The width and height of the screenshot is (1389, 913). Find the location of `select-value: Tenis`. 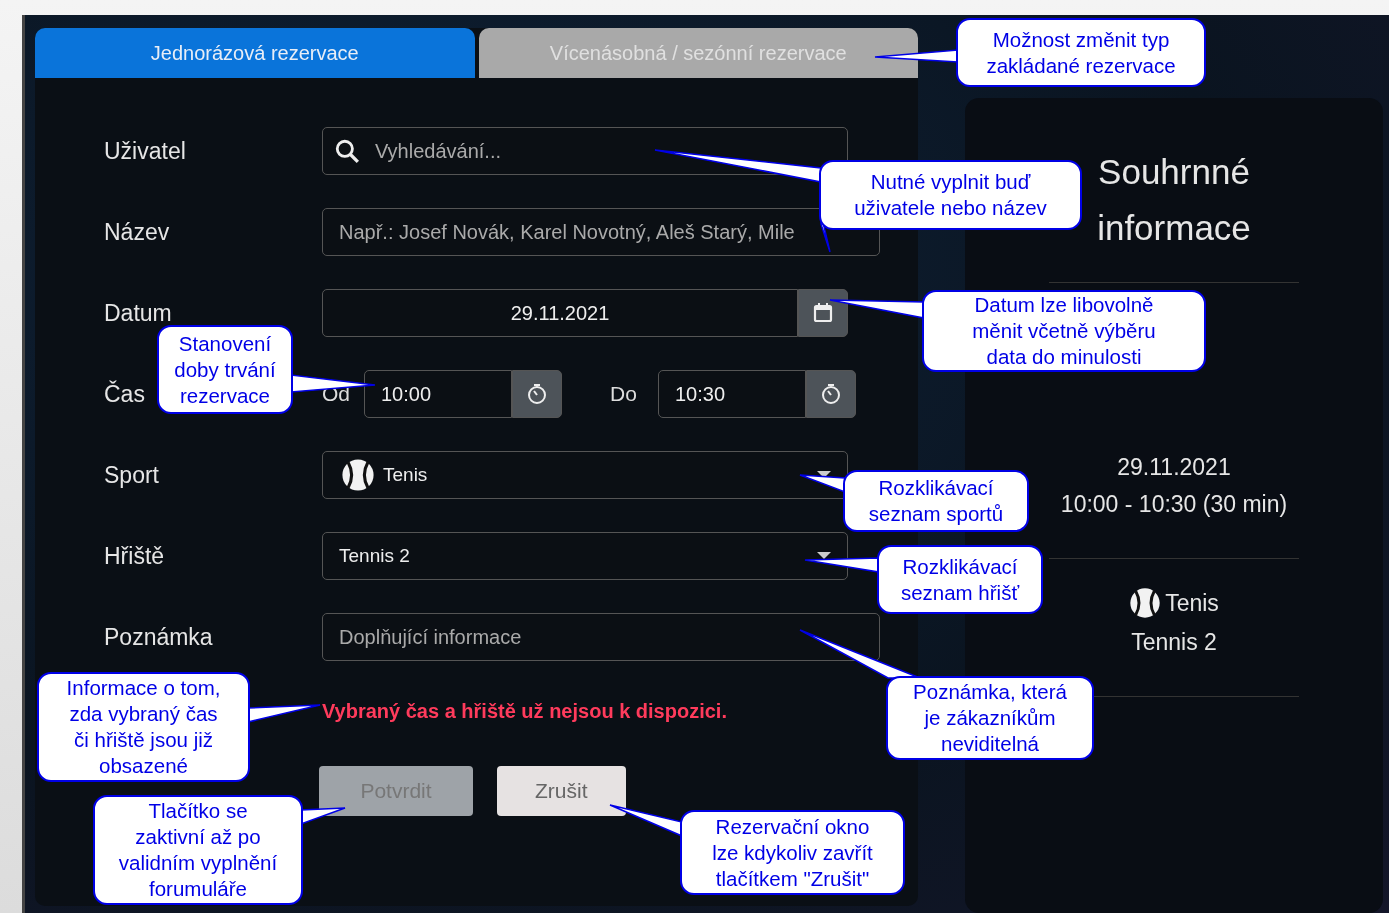

select-value: Tenis is located at coordinates (406, 475).